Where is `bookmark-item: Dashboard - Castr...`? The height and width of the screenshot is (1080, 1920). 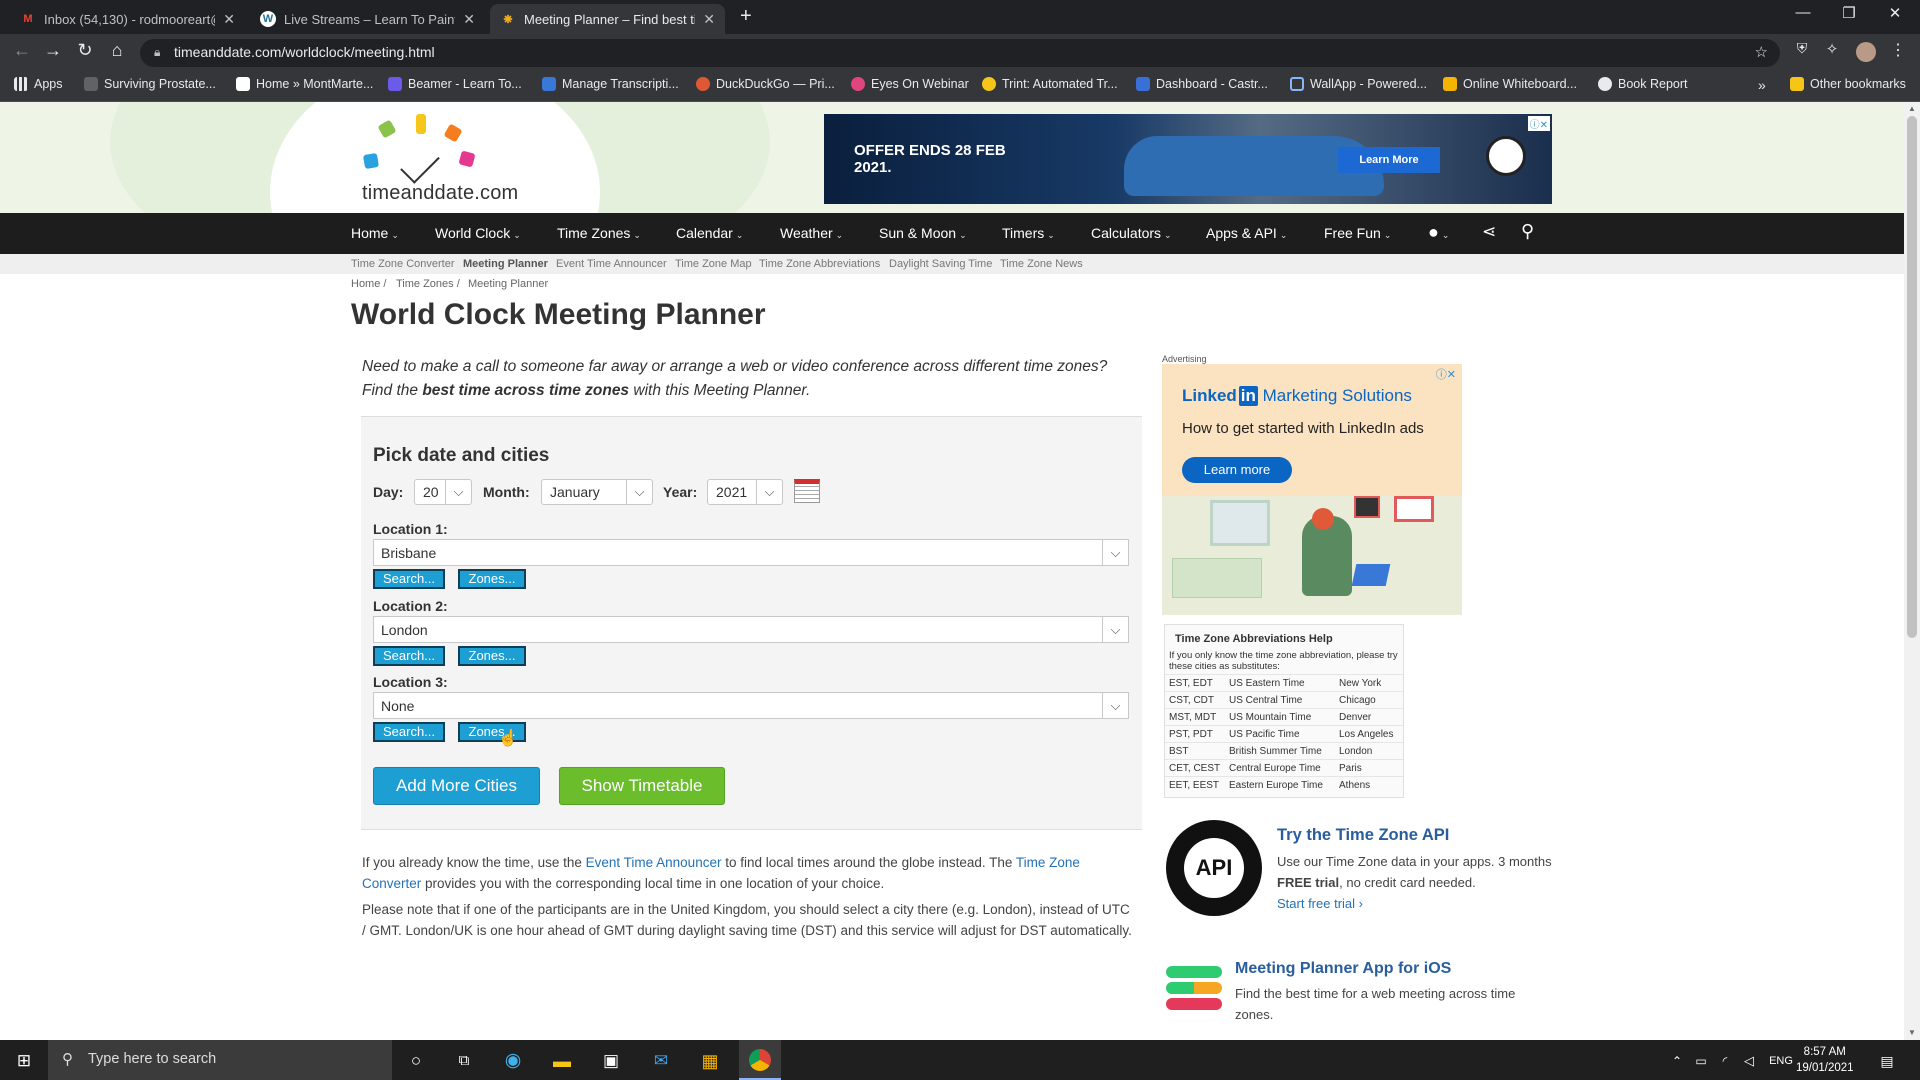
bookmark-item: Dashboard - Castr... is located at coordinates (1202, 84).